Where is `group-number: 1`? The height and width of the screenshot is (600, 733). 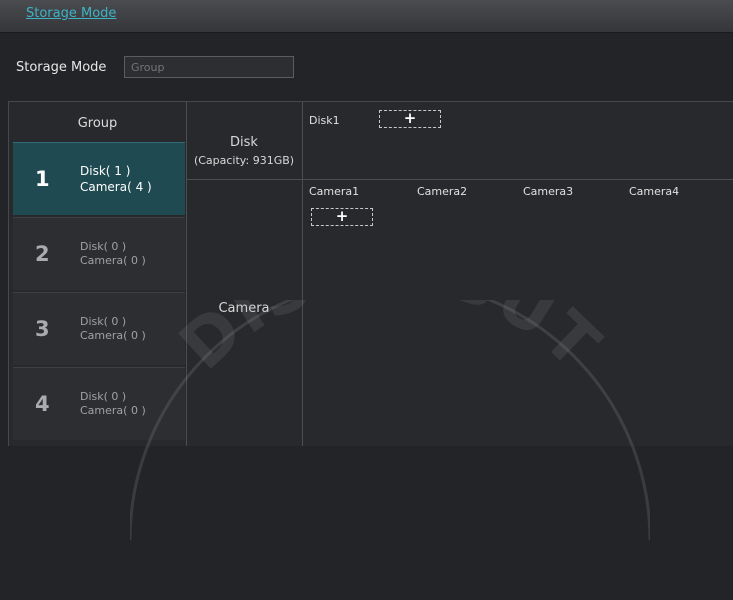 group-number: 1 is located at coordinates (42, 179).